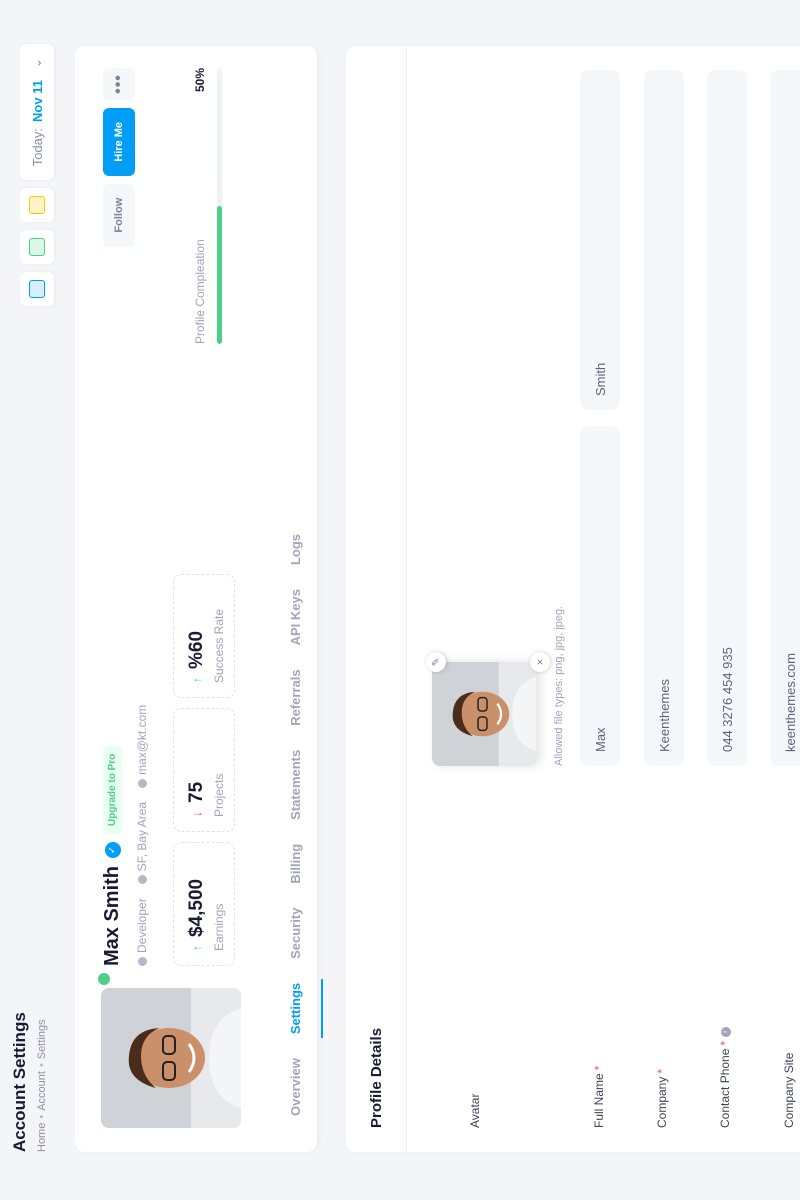  Describe the element at coordinates (143, 783) in the screenshot. I see `mail-icon` at that location.